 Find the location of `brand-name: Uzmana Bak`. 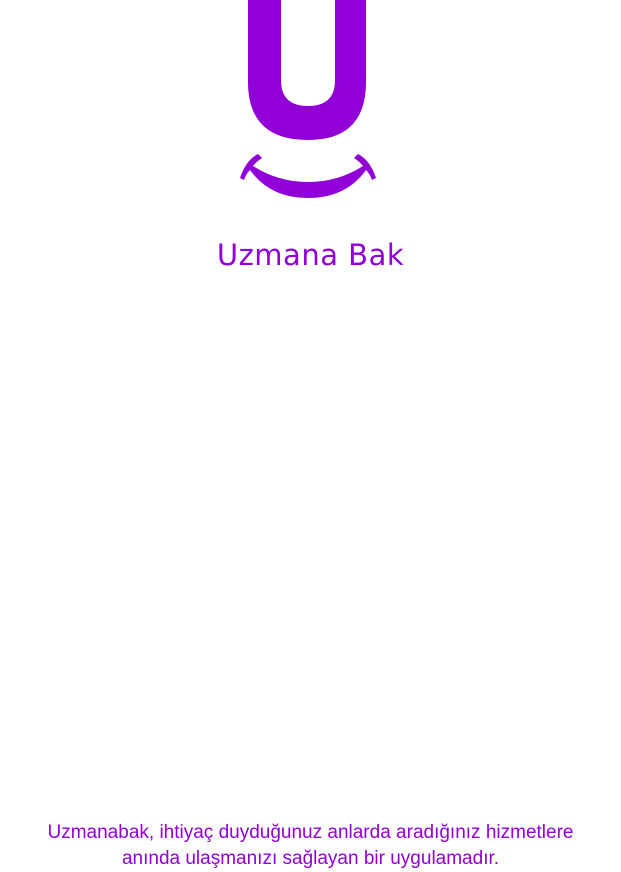

brand-name: Uzmana Bak is located at coordinates (310, 255).